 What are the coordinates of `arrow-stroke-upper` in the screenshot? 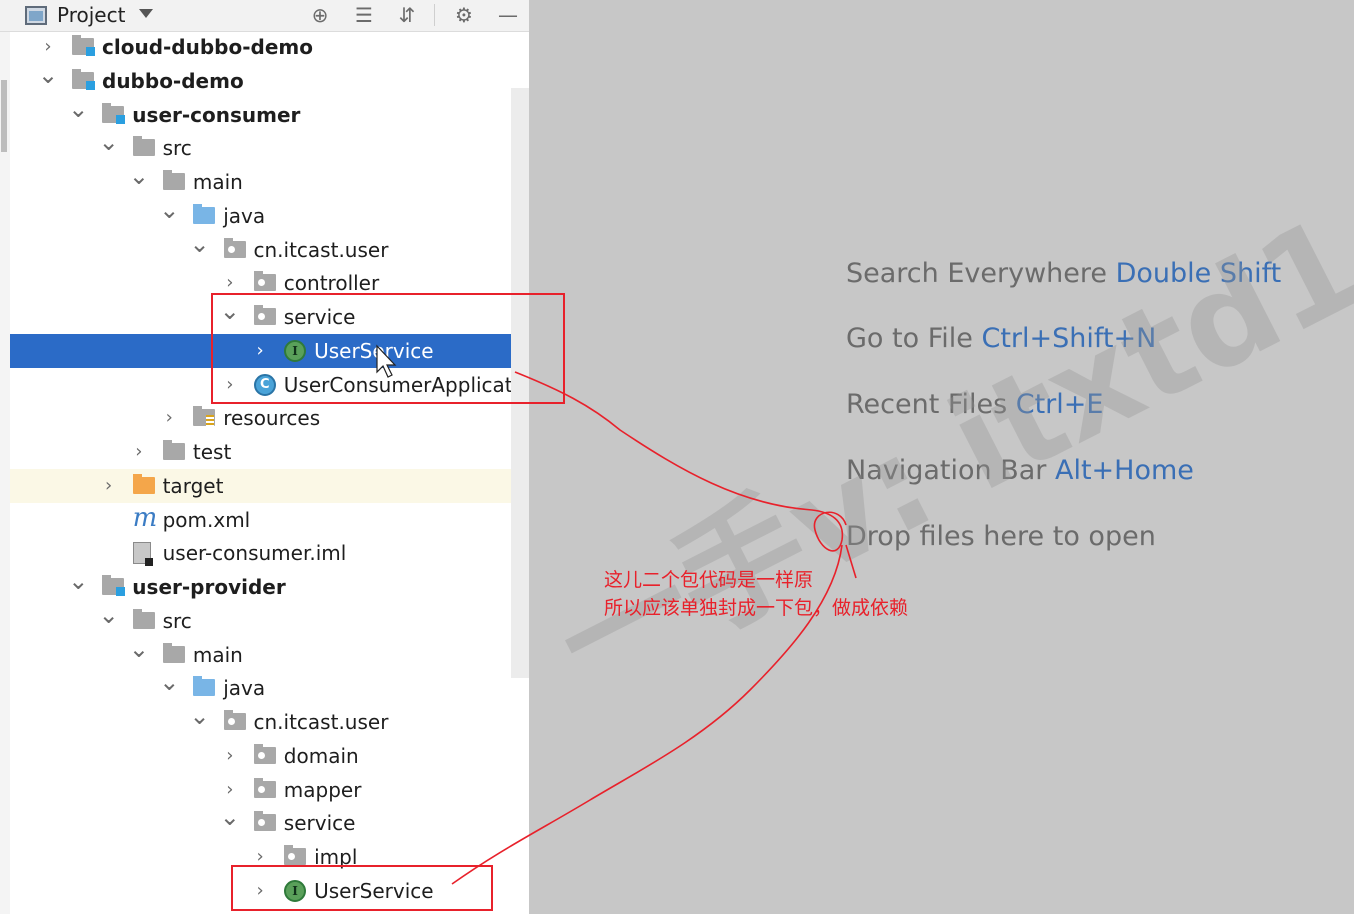 It's located at (680, 461).